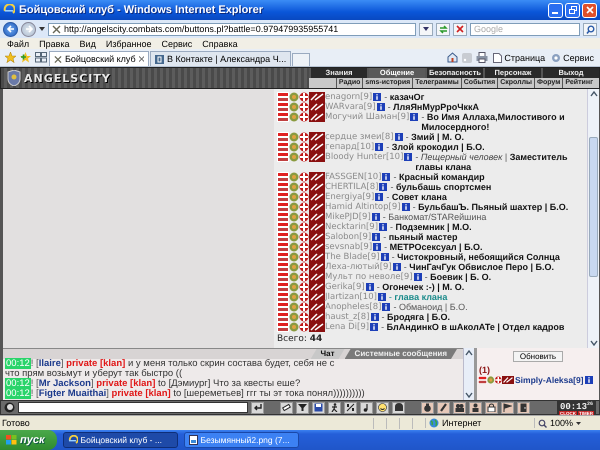  What do you see at coordinates (519, 58) in the screenshot?
I see `page-menu-button: Страница` at bounding box center [519, 58].